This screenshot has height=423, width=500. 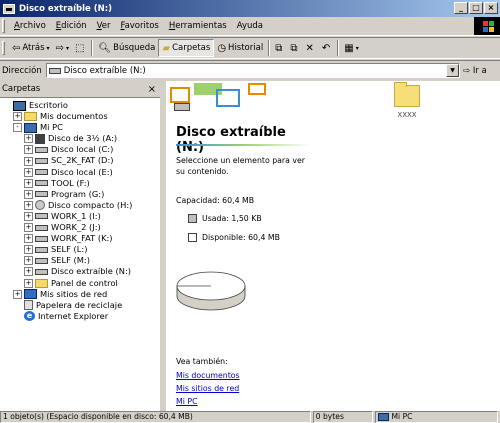 What do you see at coordinates (81, 260) in the screenshot?
I see `tree-item: + SELF (M:)` at bounding box center [81, 260].